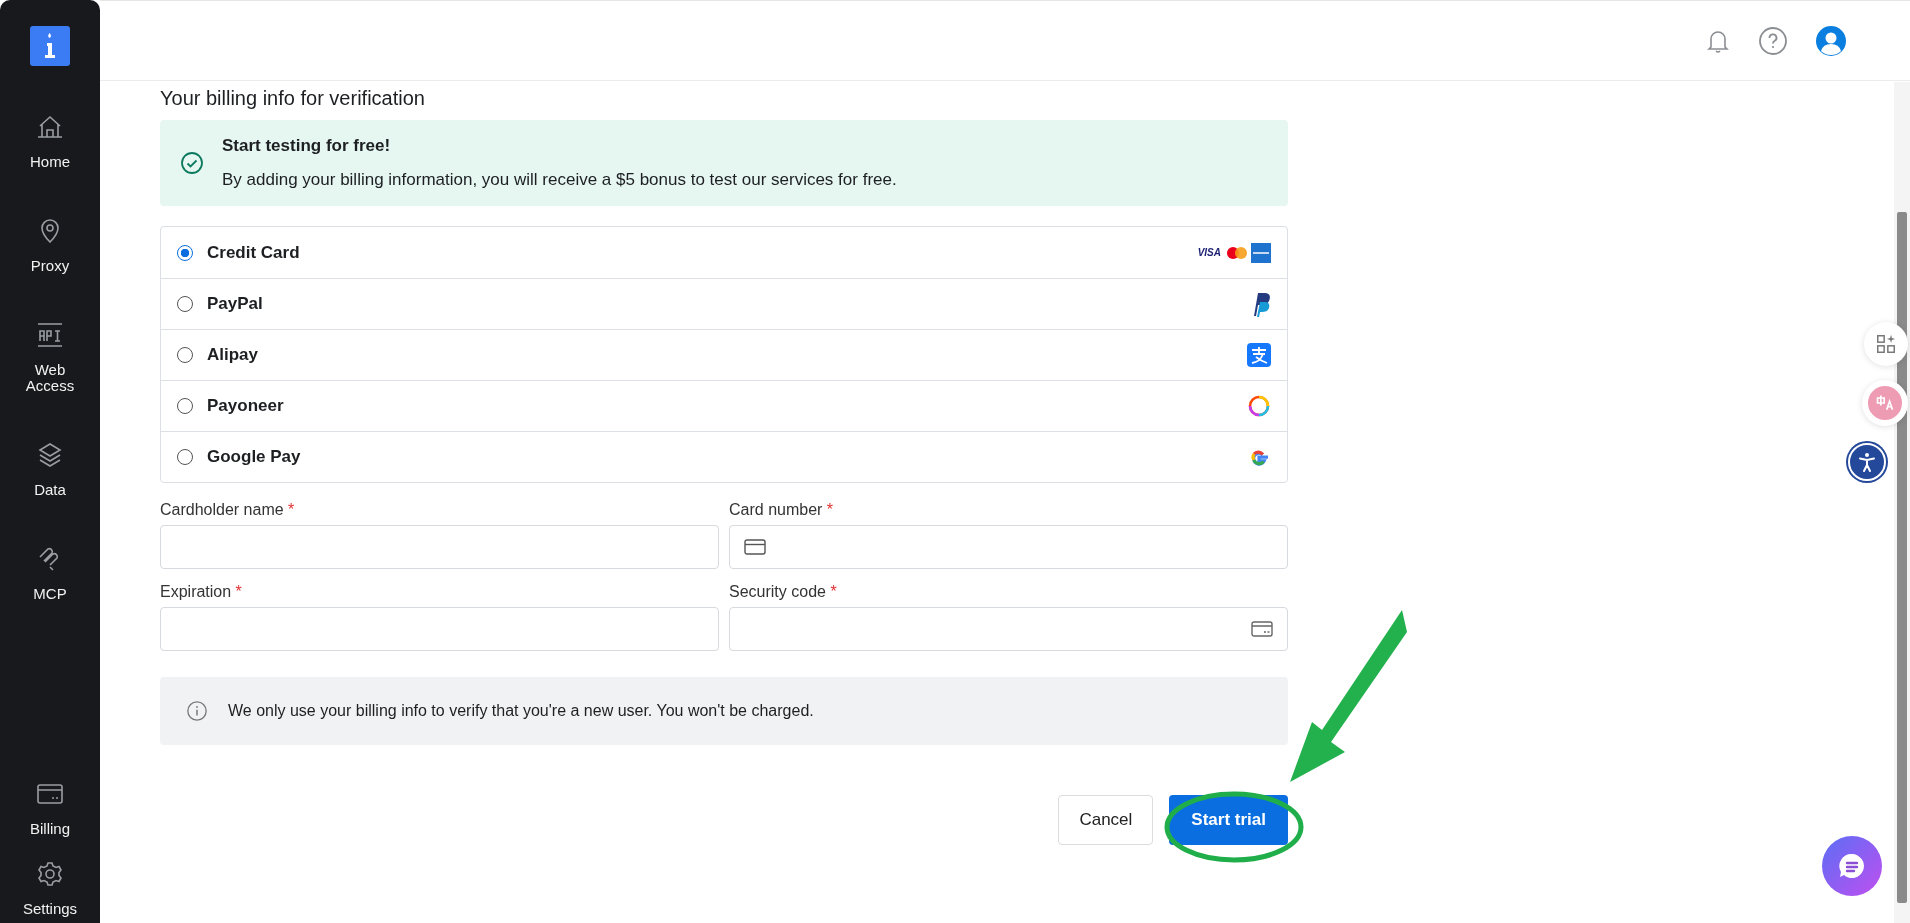 Image resolution: width=1910 pixels, height=923 pixels. I want to click on sidebar-item: Data, so click(50, 469).